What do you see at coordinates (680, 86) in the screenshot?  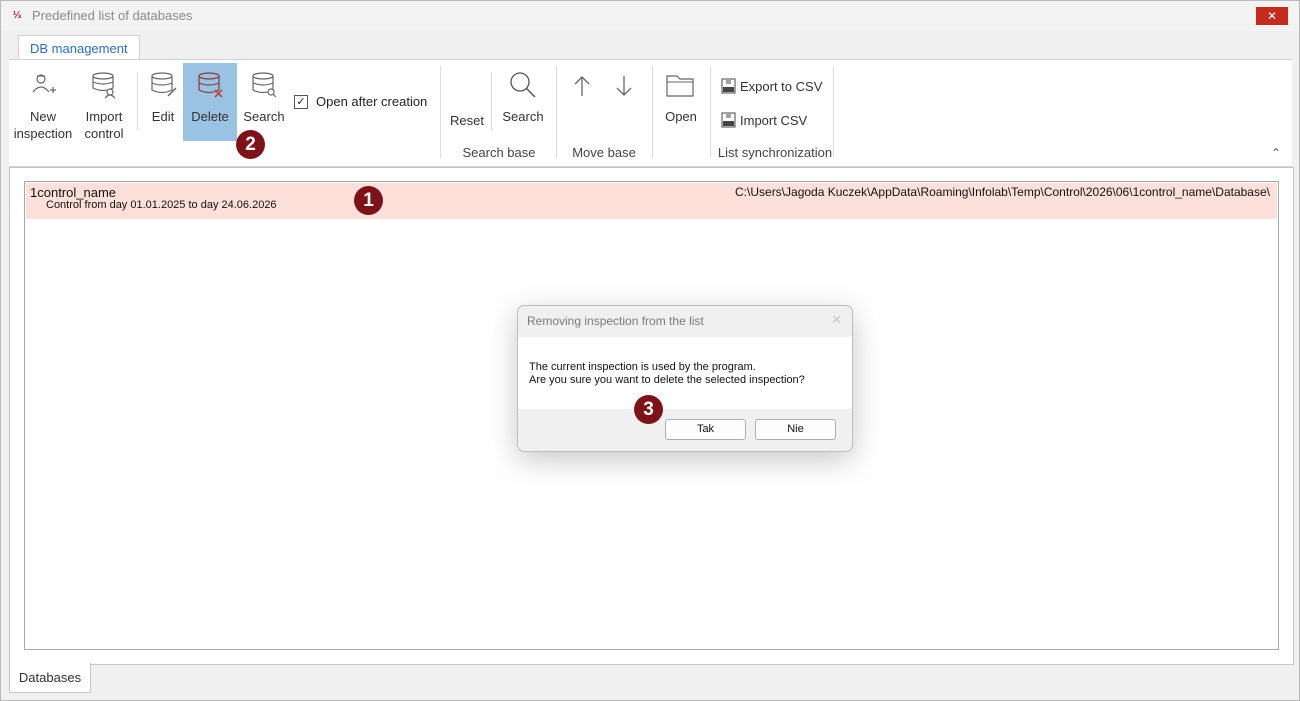 I see `folder-open-icon` at bounding box center [680, 86].